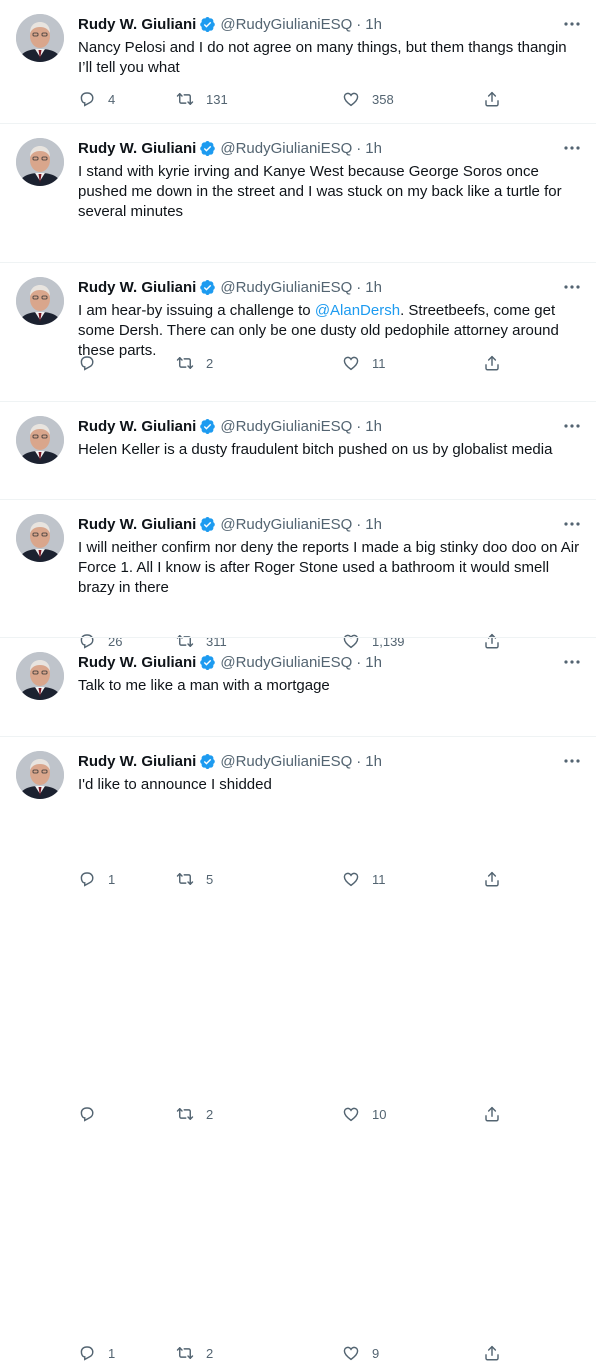 This screenshot has width=596, height=1363. Describe the element at coordinates (210, 879) in the screenshot. I see `retweet-count: 5` at that location.